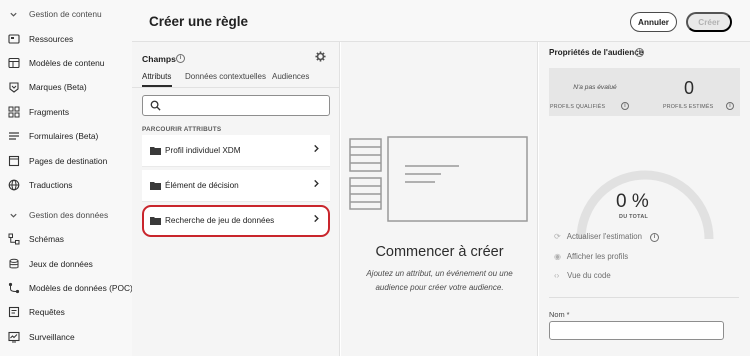 The width and height of the screenshot is (750, 356). What do you see at coordinates (441, 21) in the screenshot?
I see `page-header: Créer une règle Annuler Créer` at bounding box center [441, 21].